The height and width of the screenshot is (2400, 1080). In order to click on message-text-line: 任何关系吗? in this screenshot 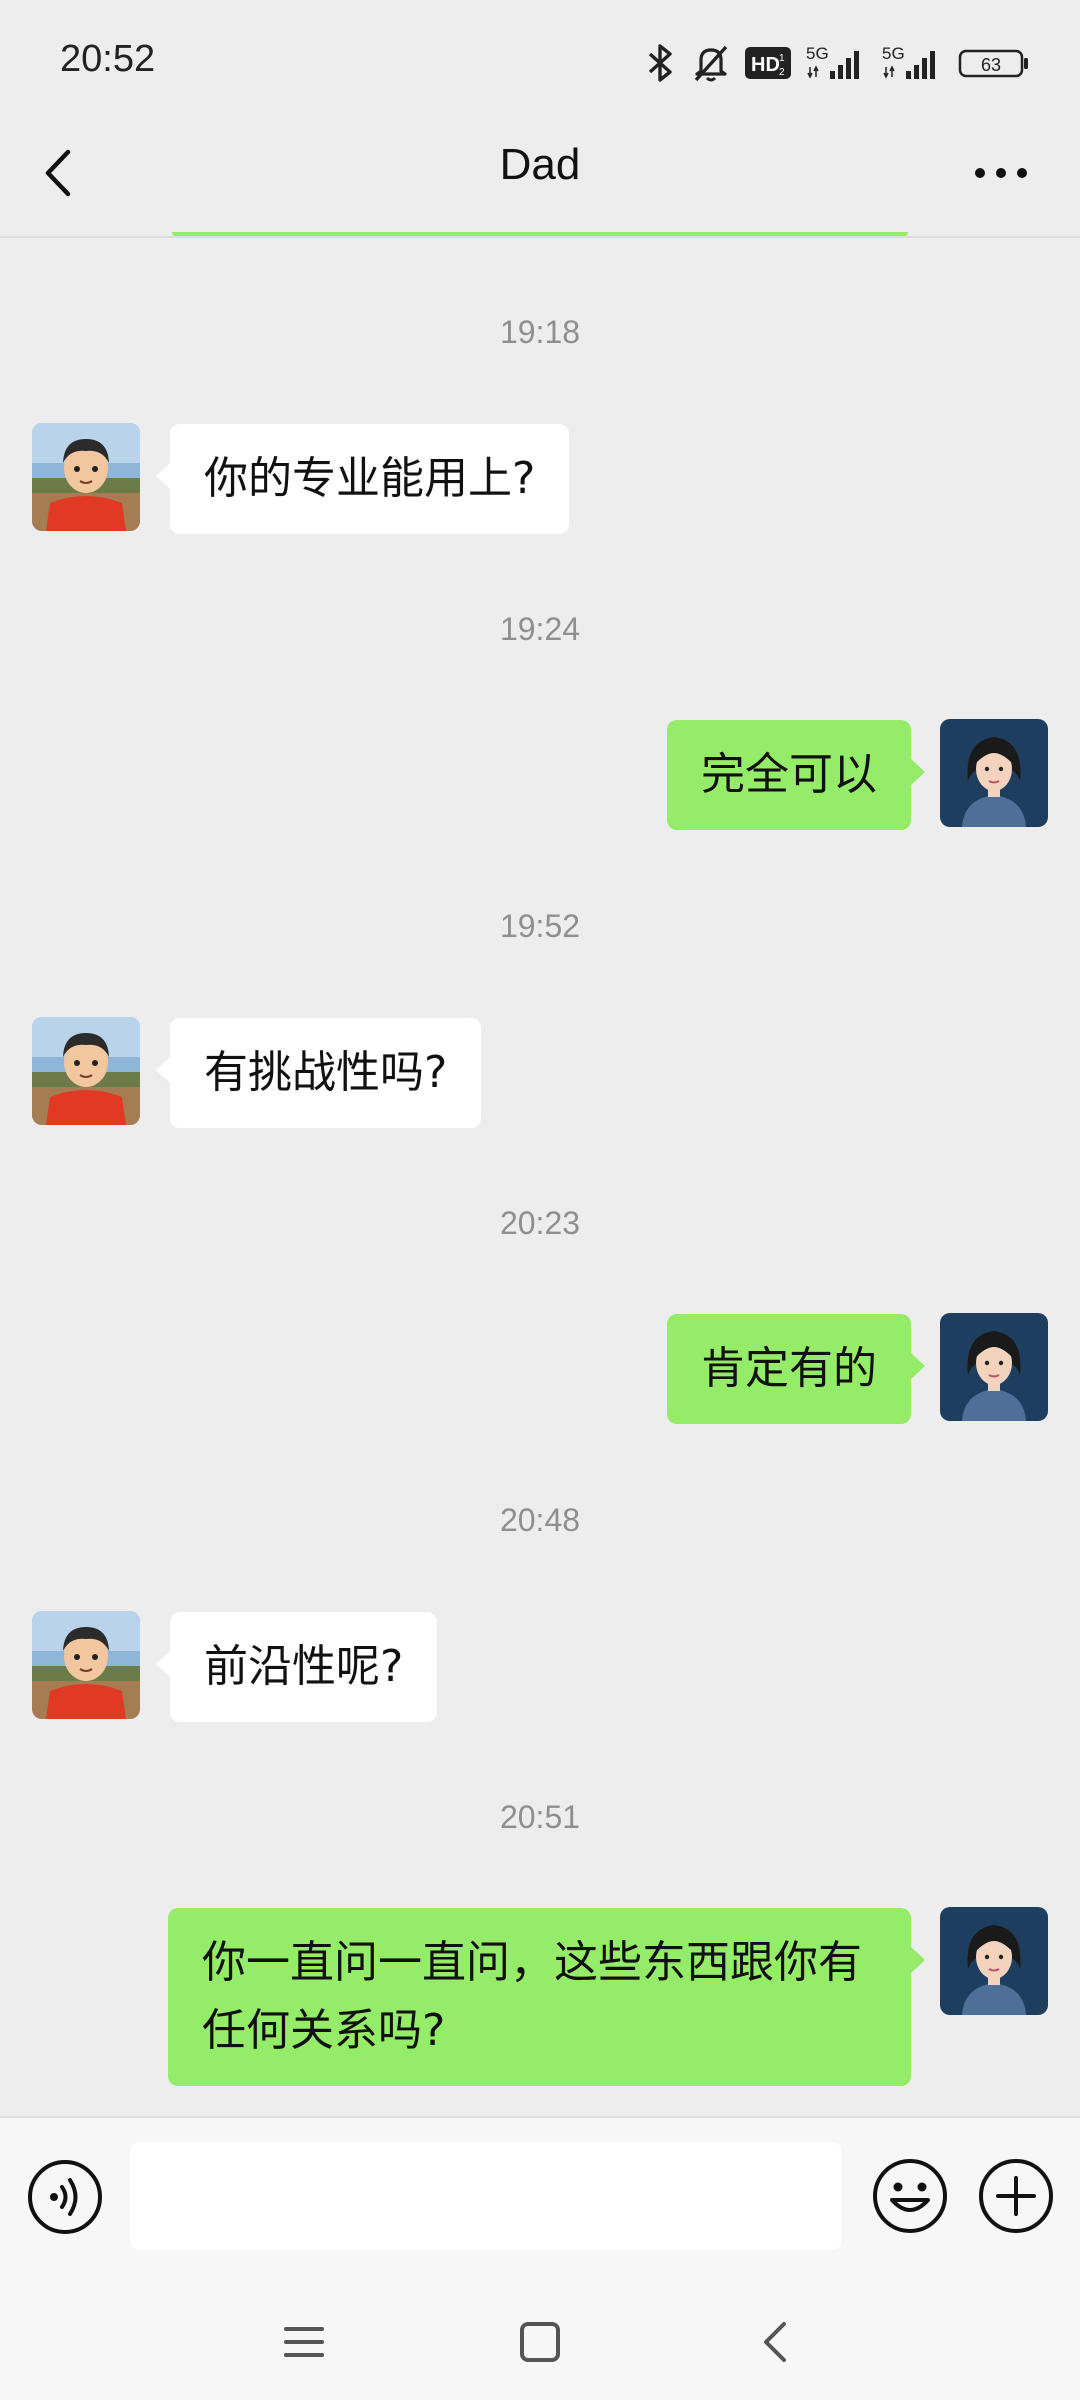, I will do `click(324, 2030)`.